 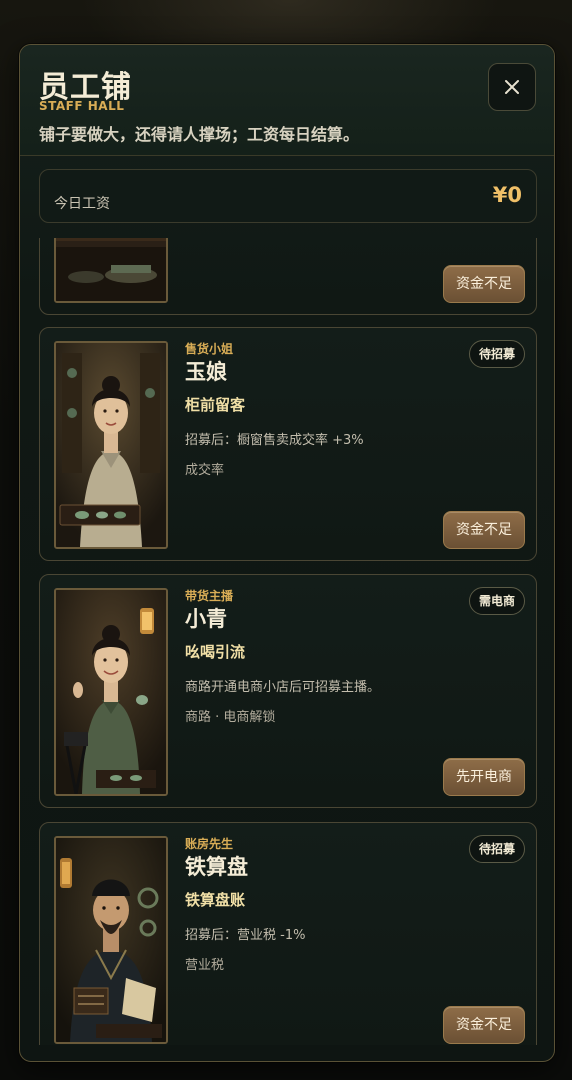 I want to click on staff-description: 招募后：橱窗售卖成交率 +3%, so click(x=274, y=440).